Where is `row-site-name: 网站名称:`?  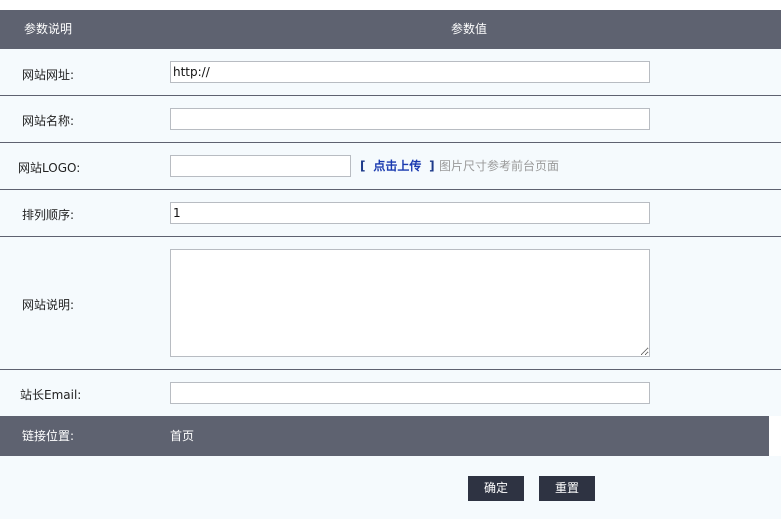 row-site-name: 网站名称: is located at coordinates (390, 119).